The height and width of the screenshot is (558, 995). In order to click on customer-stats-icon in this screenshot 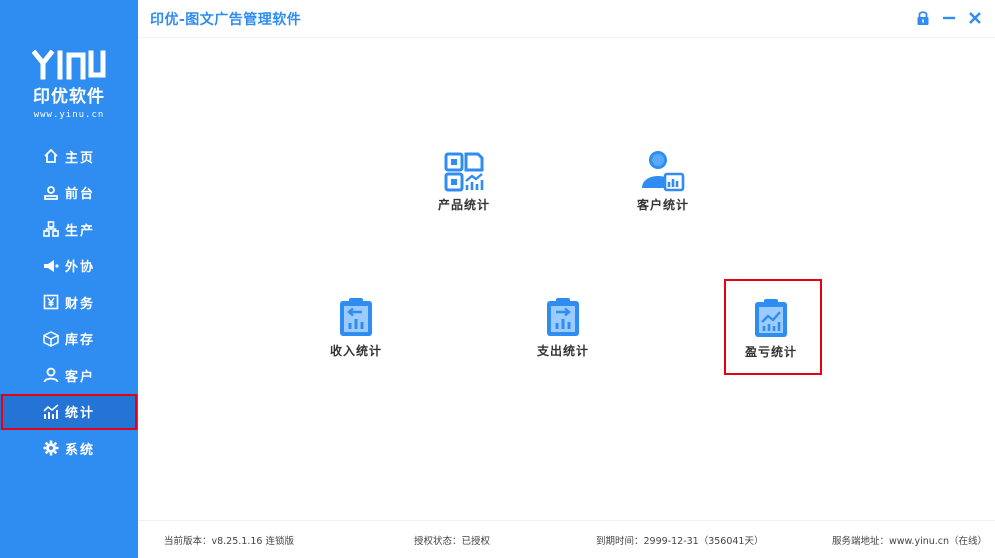, I will do `click(663, 171)`.